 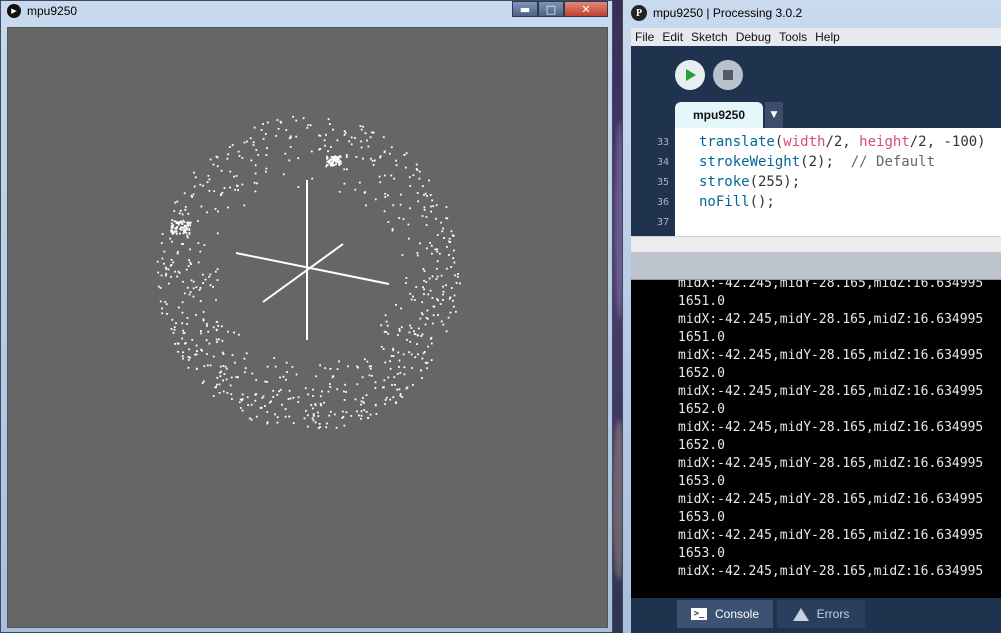 What do you see at coordinates (821, 614) in the screenshot?
I see `tab-errors: Errors` at bounding box center [821, 614].